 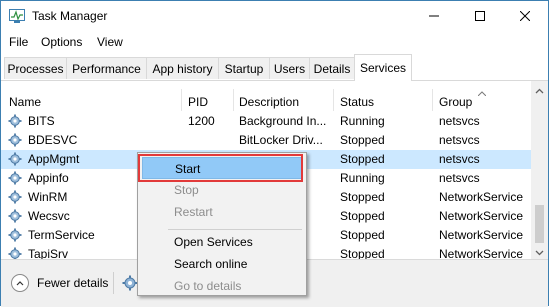 What do you see at coordinates (18, 42) in the screenshot?
I see `menu-file: File` at bounding box center [18, 42].